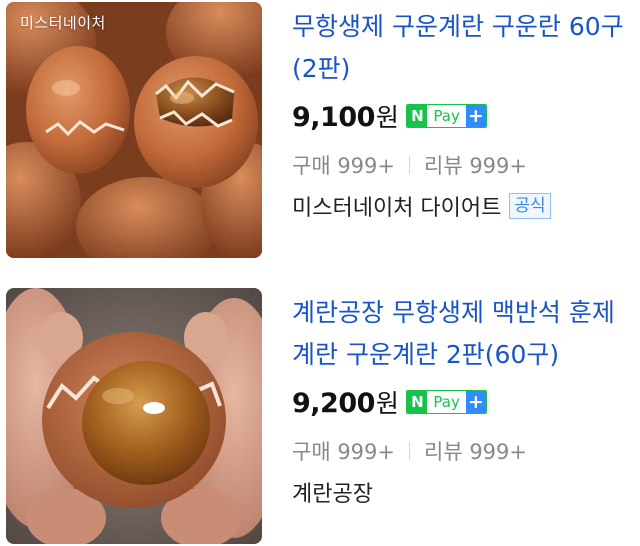 This screenshot has width=640, height=546. I want to click on product-title-link: 무항생제 구운계란 구운란 60구(2판), so click(462, 48).